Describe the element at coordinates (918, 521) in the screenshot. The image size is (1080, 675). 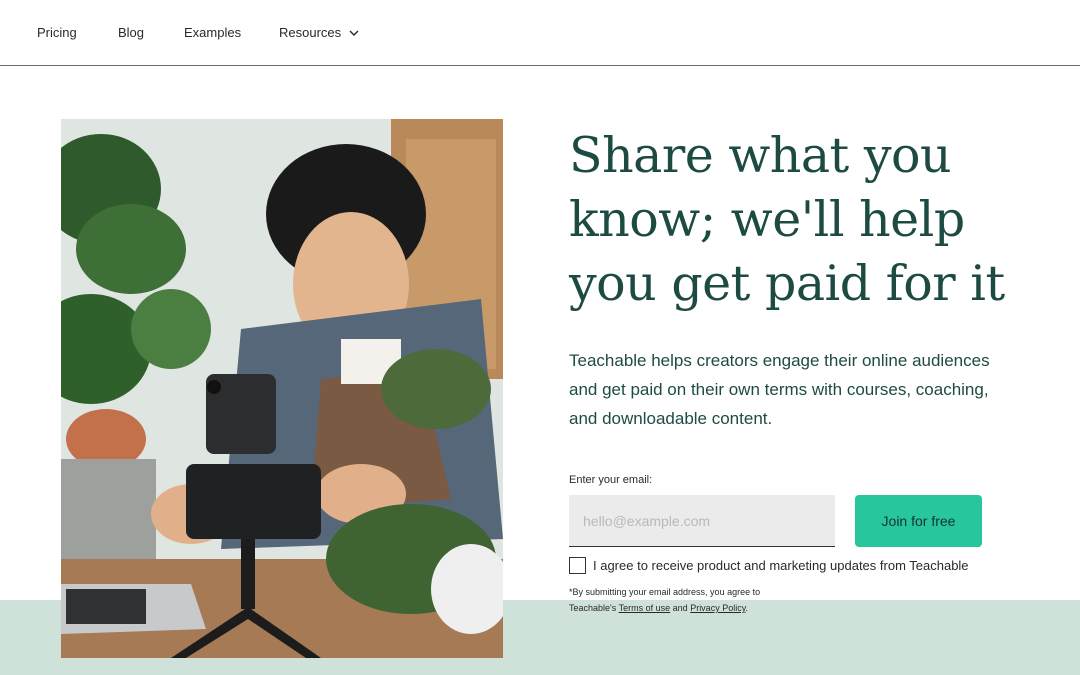
I see `join-for-free-button: Join for free` at that location.